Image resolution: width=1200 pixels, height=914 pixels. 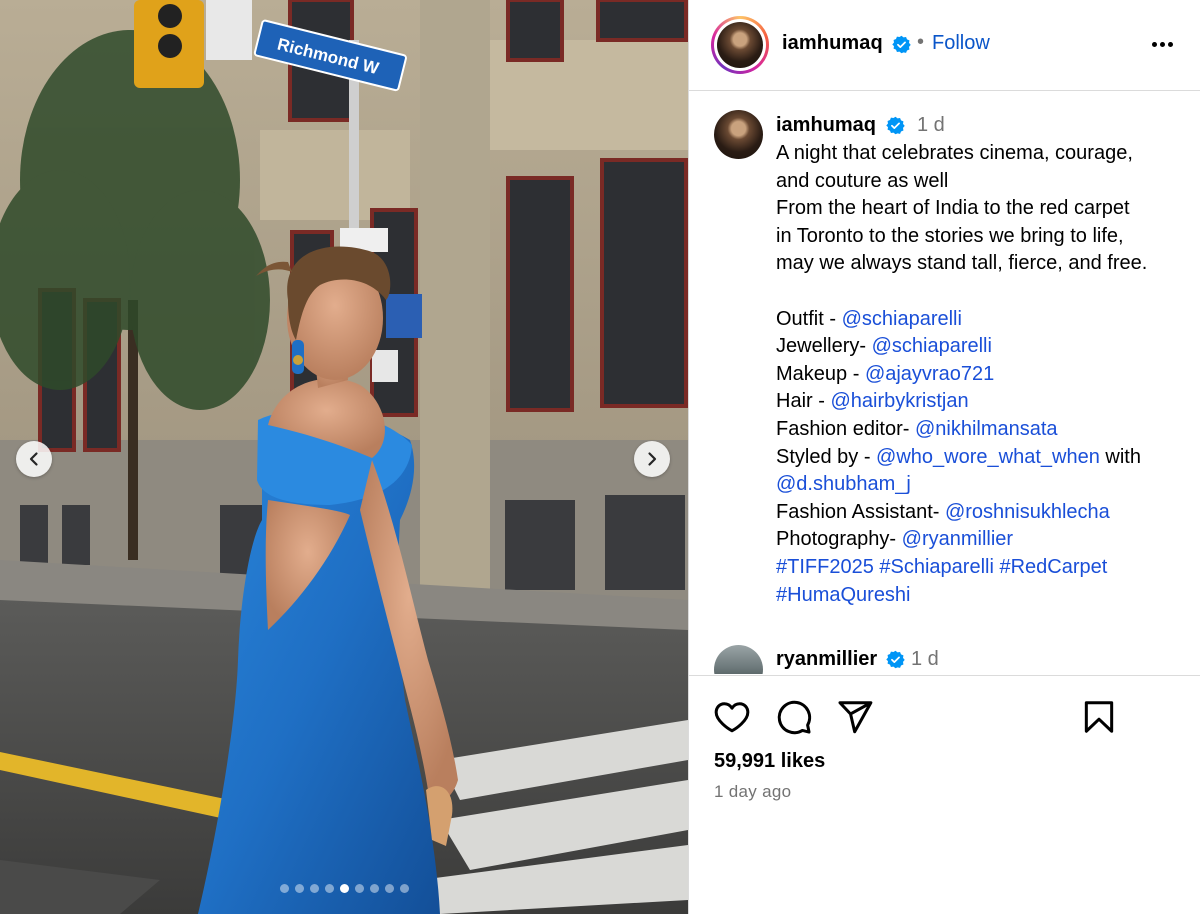 What do you see at coordinates (803, 401) in the screenshot?
I see `credit-label: Hair -` at bounding box center [803, 401].